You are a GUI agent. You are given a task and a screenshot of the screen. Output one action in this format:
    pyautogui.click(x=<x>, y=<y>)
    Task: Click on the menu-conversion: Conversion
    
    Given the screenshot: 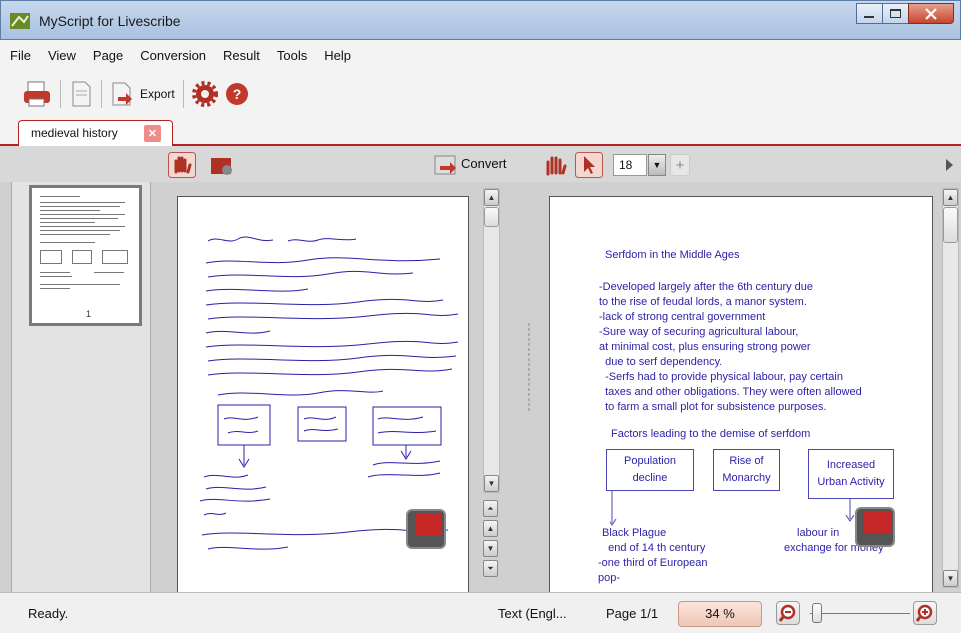 What is the action you would take?
    pyautogui.click(x=173, y=55)
    